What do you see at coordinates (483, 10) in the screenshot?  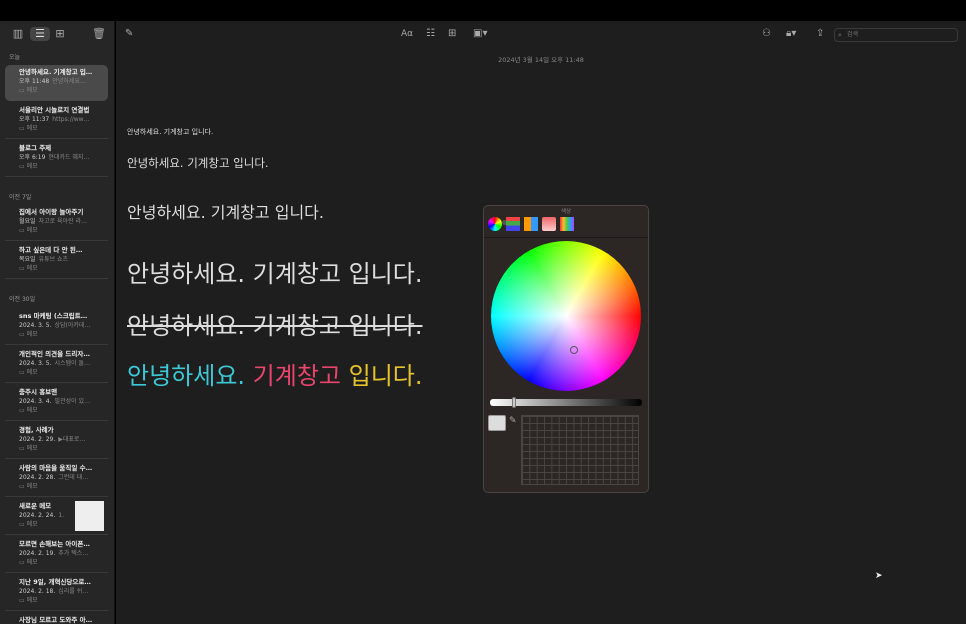 I see `menu-bar` at bounding box center [483, 10].